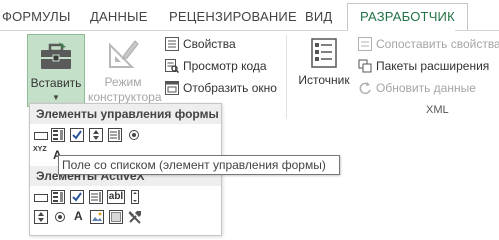 The width and height of the screenshot is (499, 240). Describe the element at coordinates (116, 217) in the screenshot. I see `activex-toggle-button-icon` at that location.